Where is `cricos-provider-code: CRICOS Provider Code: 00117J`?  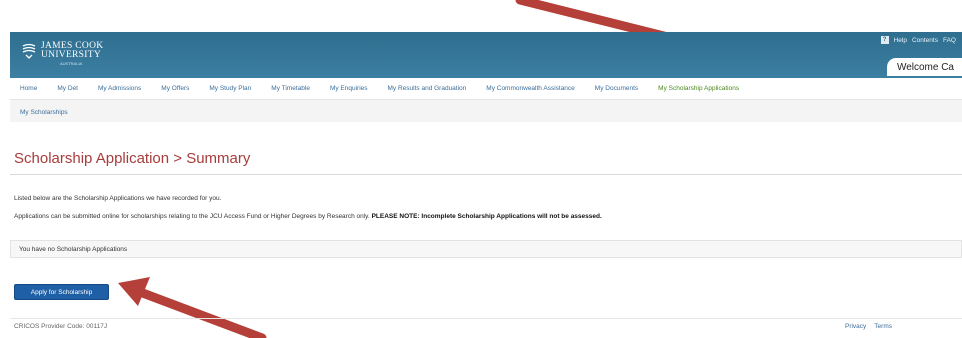
cricos-provider-code: CRICOS Provider Code: 00117J is located at coordinates (61, 326).